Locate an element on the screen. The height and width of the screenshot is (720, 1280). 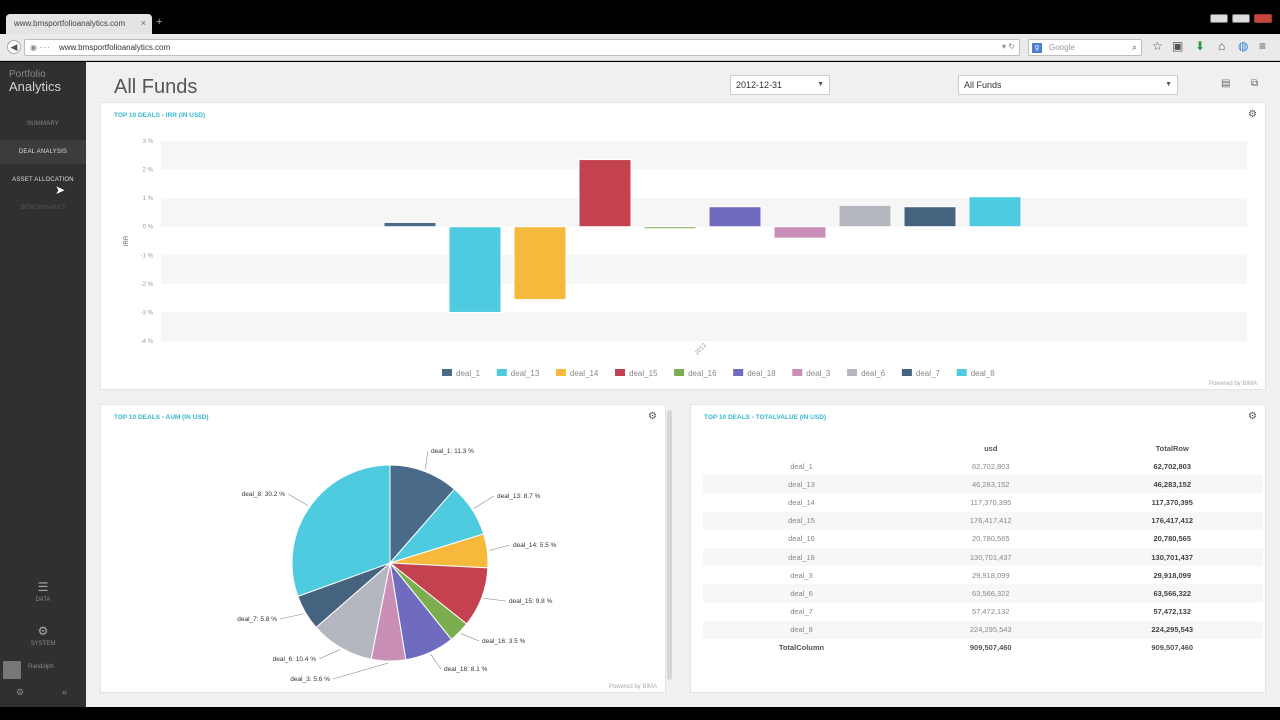
skype-icon: ◍ is located at coordinates (1243, 46).